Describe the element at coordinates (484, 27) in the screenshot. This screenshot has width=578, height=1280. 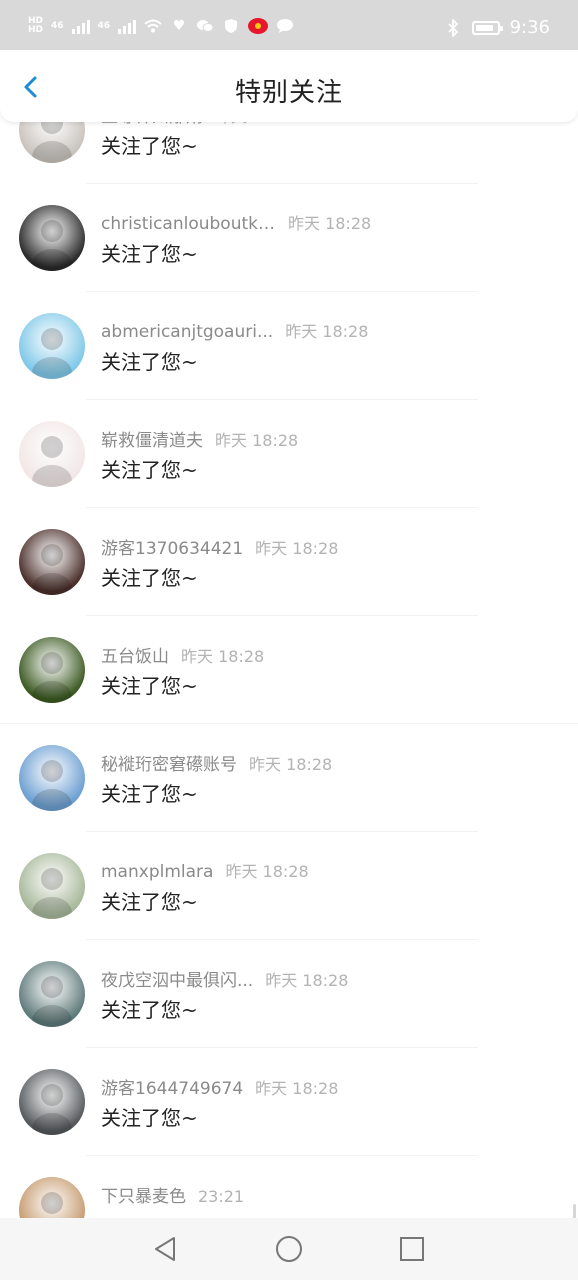
I see `battery-level` at that location.